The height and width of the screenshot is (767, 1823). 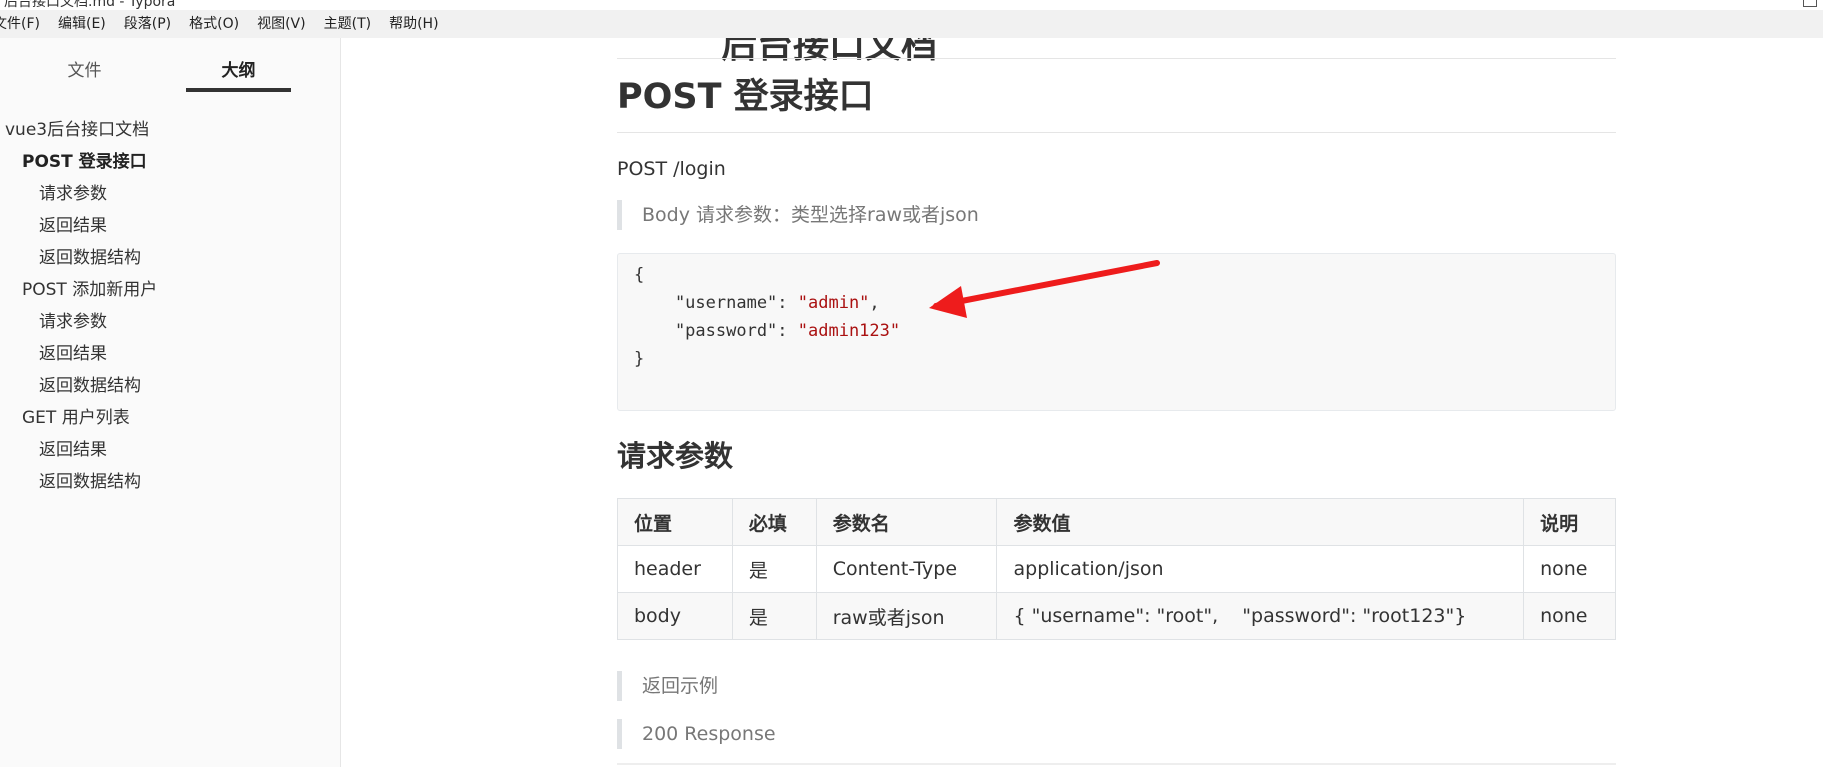 I want to click on outline-item-post-add-user: POST 添加新用户, so click(x=170, y=290).